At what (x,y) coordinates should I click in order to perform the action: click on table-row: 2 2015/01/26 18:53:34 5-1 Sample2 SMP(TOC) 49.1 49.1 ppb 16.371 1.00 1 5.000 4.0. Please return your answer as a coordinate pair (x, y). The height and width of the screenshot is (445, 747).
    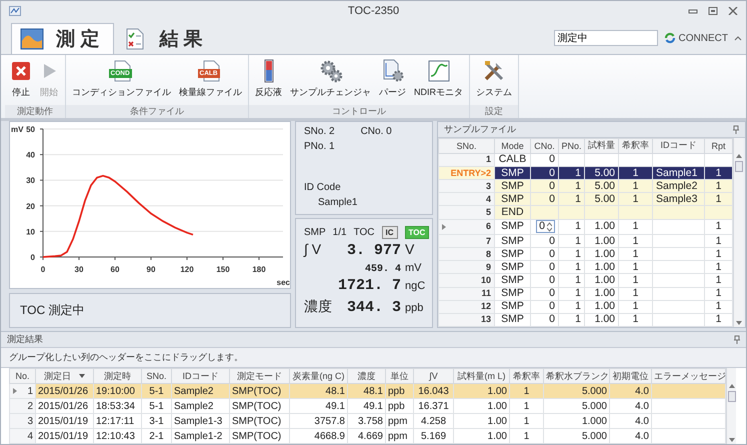
    Looking at the image, I should click on (368, 406).